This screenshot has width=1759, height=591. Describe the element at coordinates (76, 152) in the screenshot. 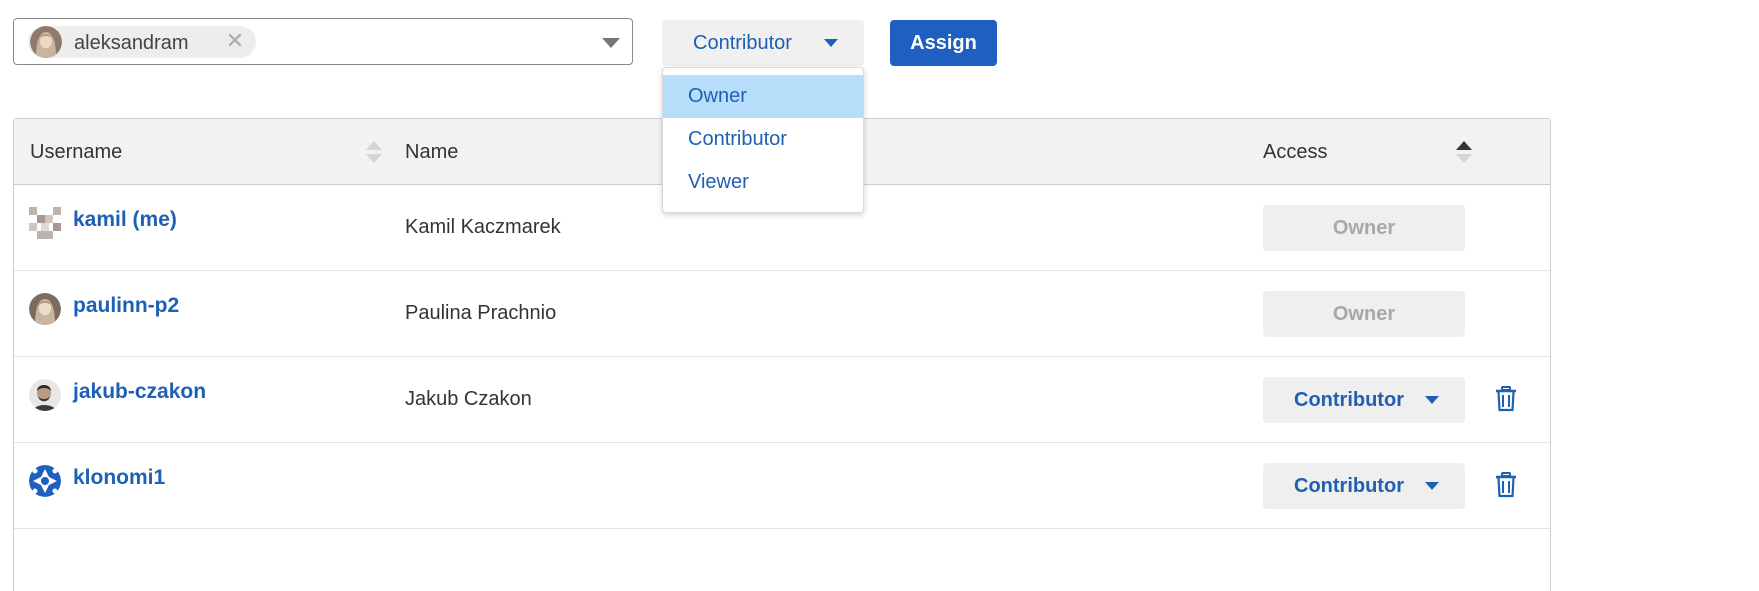

I see `column-header-username: Username` at that location.